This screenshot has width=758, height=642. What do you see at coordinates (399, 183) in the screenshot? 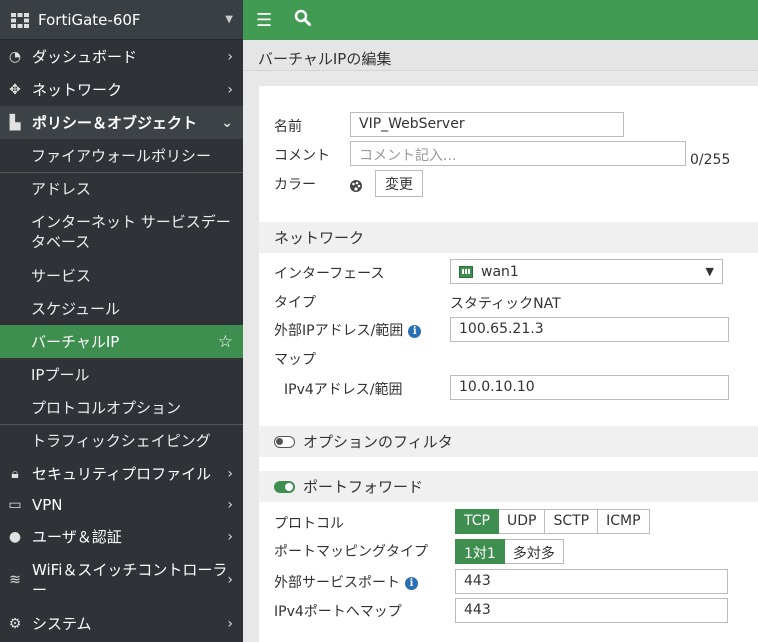
I see `color-change-button: 変更` at bounding box center [399, 183].